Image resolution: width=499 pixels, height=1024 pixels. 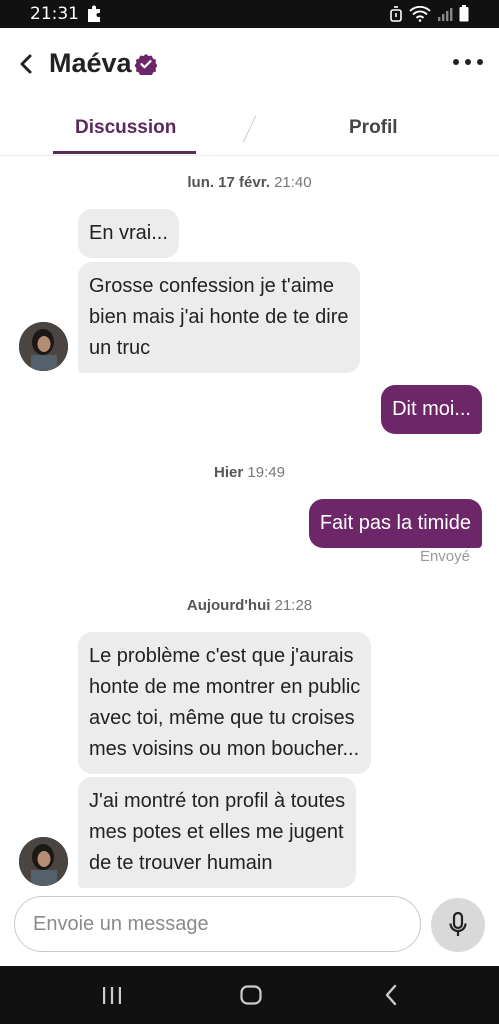 I want to click on alarm-icon, so click(x=396, y=13).